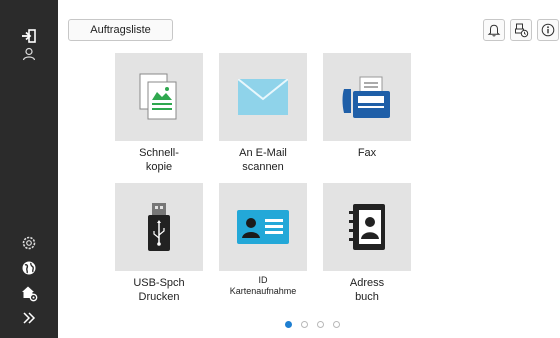 The width and height of the screenshot is (560, 338). What do you see at coordinates (29, 318) in the screenshot?
I see `expand-chevrons-icon` at bounding box center [29, 318].